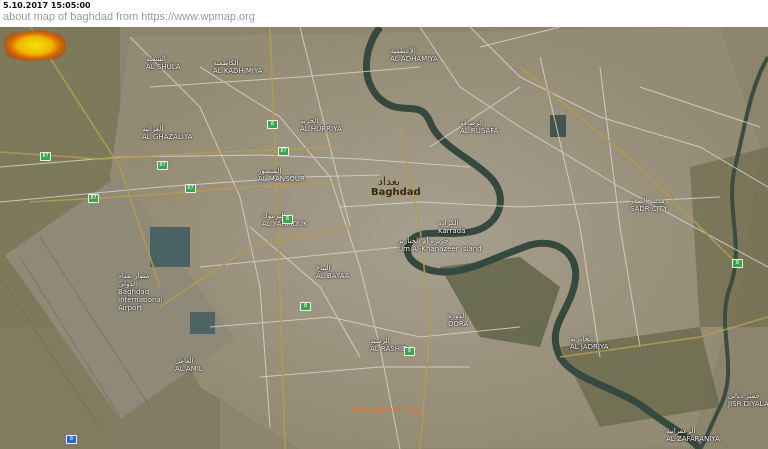 This screenshot has width=768, height=449. What do you see at coordinates (589, 343) in the screenshot?
I see `label-al-jadriya: الجادرية AL JADRIYA` at bounding box center [589, 343].